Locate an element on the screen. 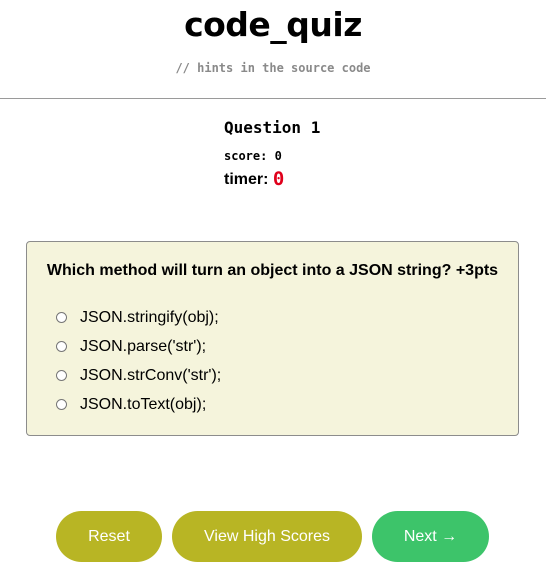  quiz-status: Question 1 score: 0 timer: 0 is located at coordinates (324, 154).